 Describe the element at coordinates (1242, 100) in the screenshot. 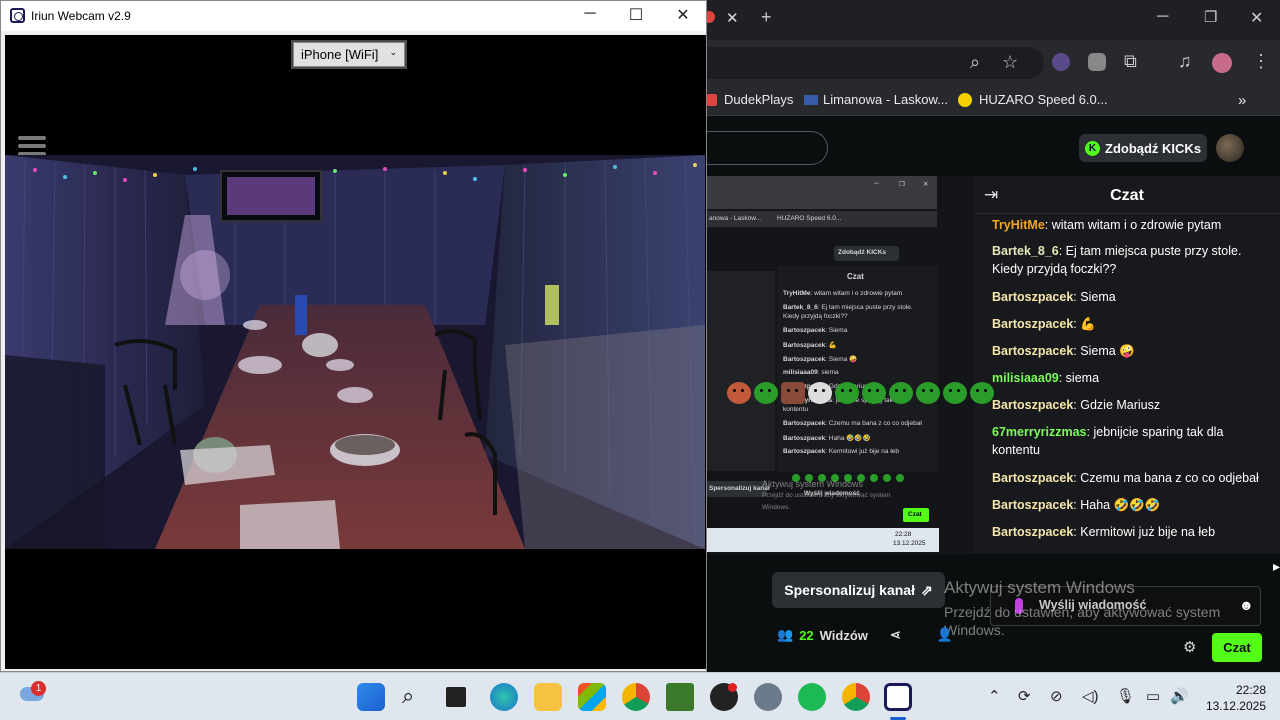

I see `bookmarks-more-icon: »` at that location.